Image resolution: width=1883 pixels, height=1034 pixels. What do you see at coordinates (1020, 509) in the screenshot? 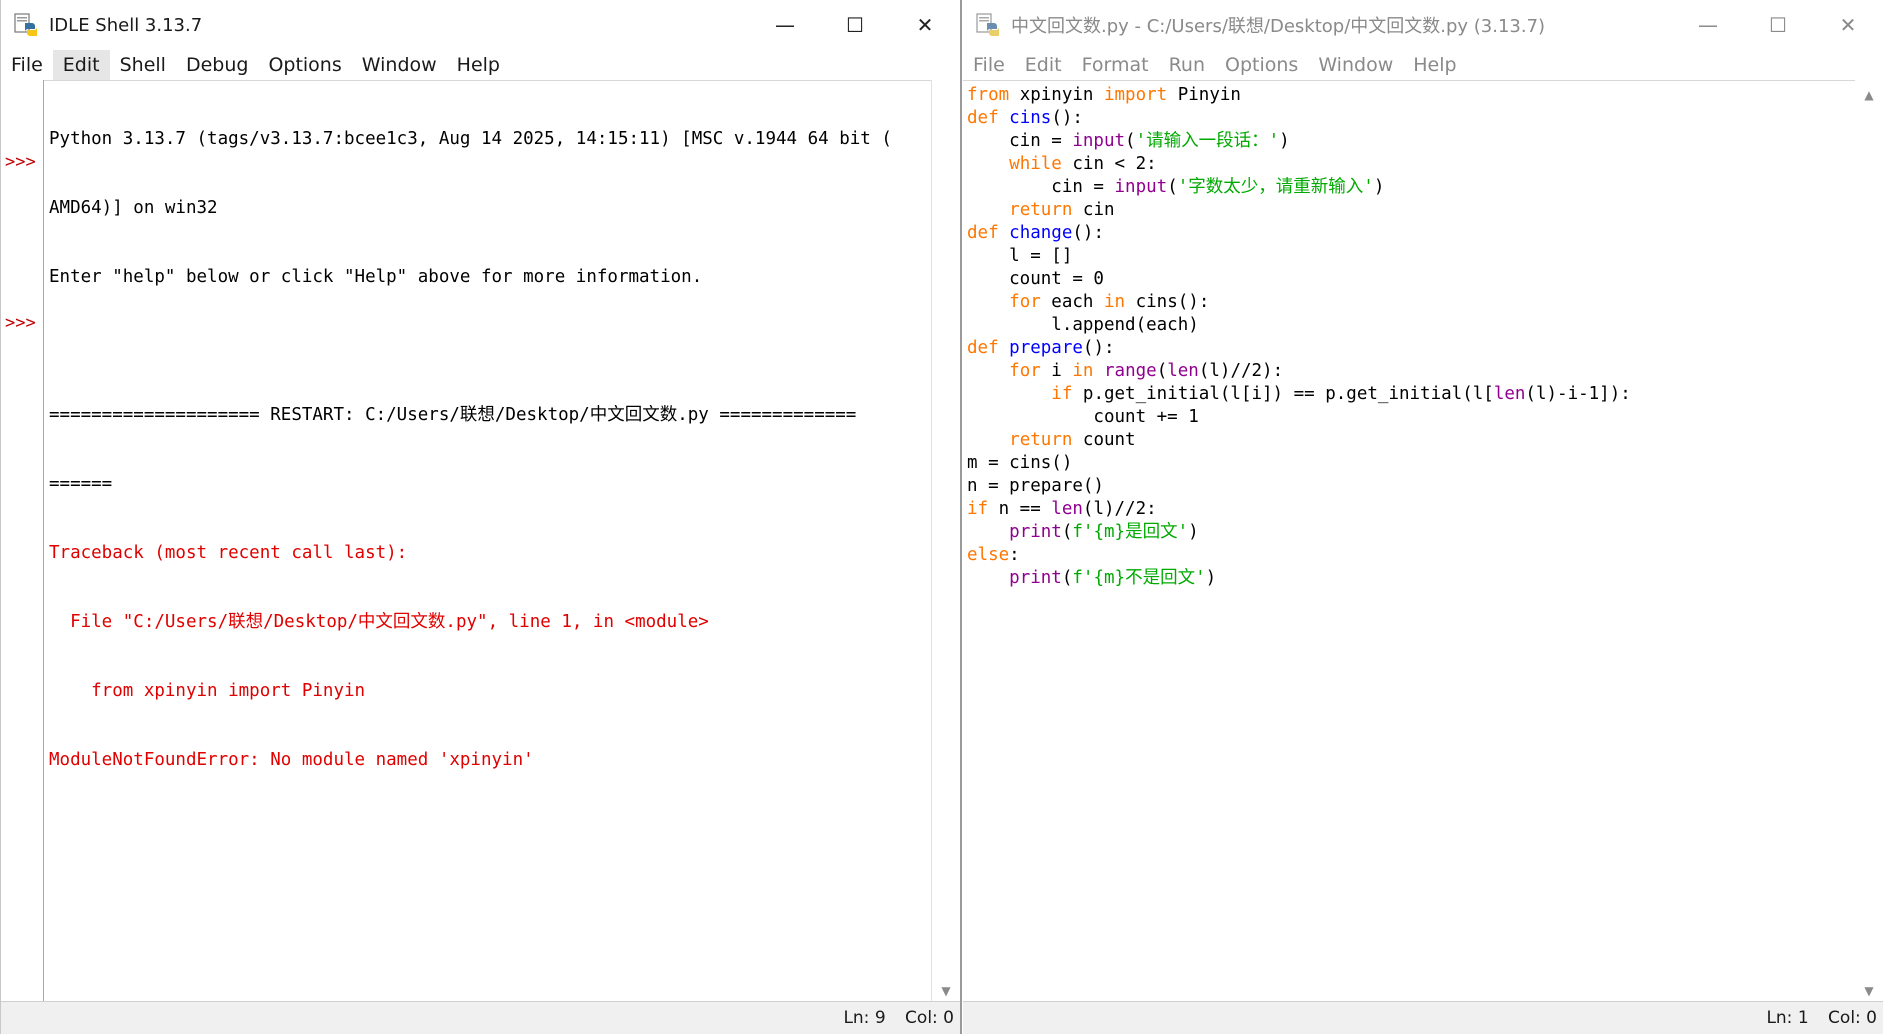
I see `code-token: n ==` at bounding box center [1020, 509].